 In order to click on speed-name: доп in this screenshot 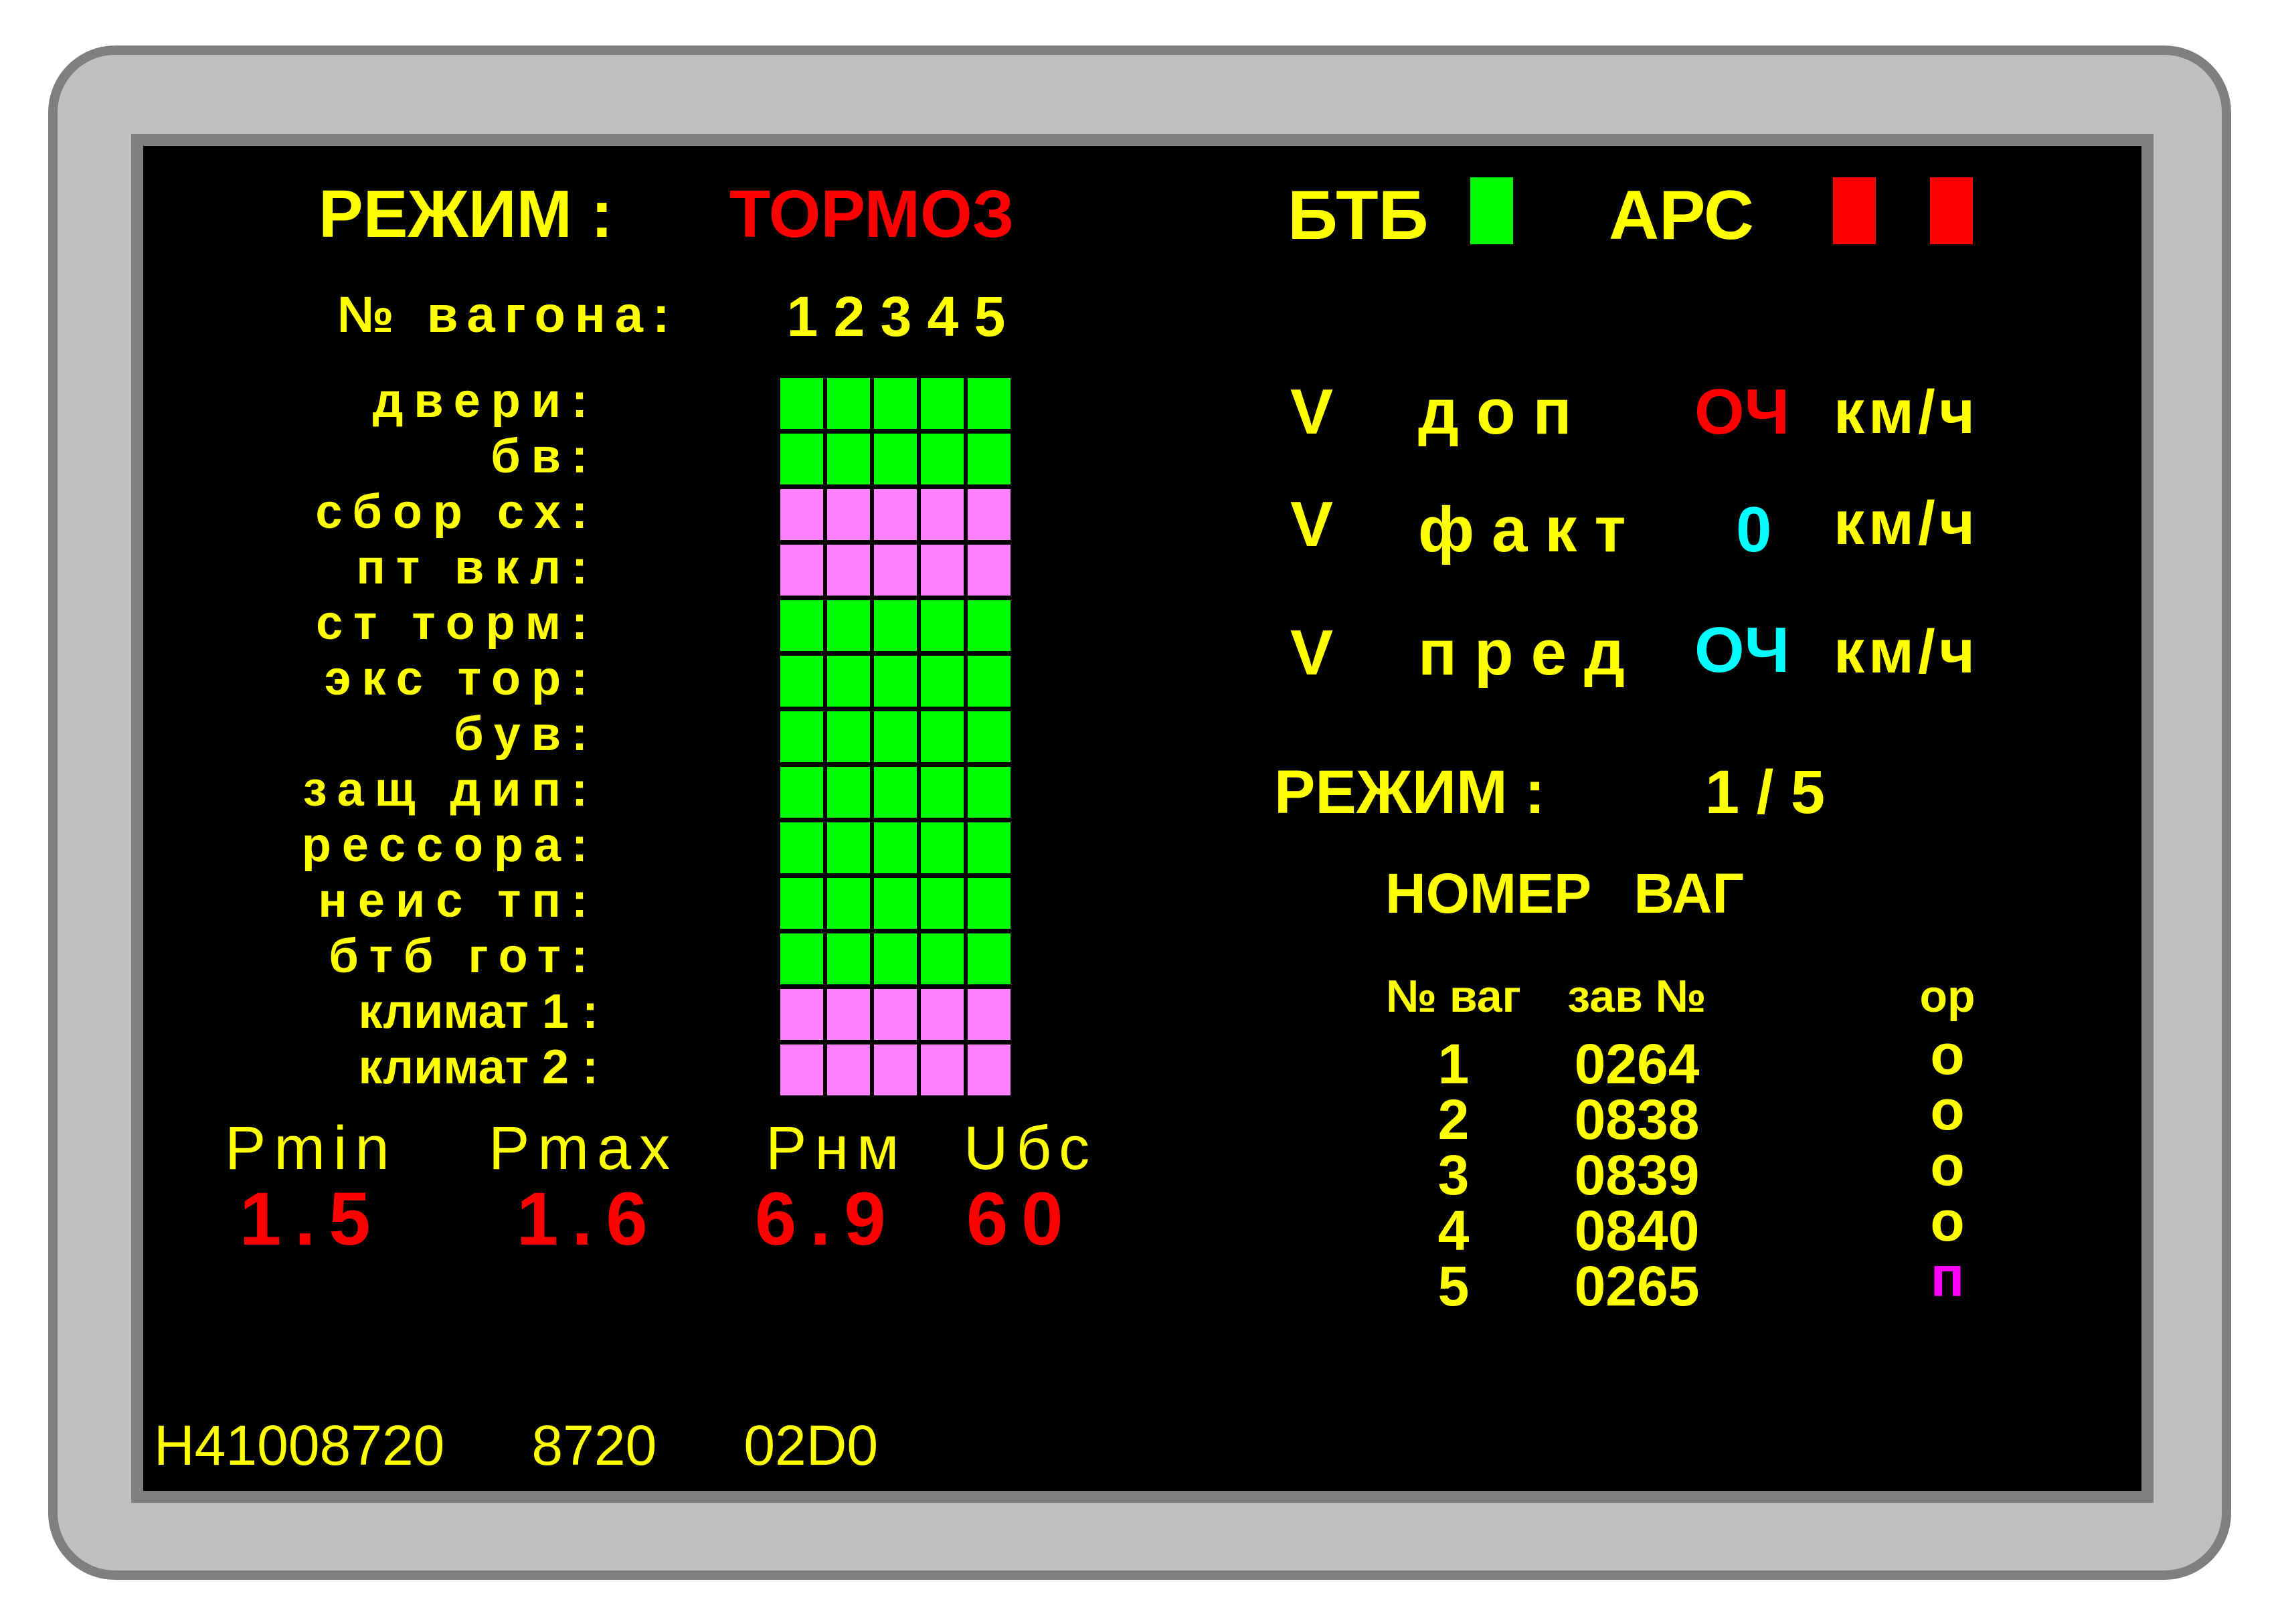, I will do `click(1503, 412)`.